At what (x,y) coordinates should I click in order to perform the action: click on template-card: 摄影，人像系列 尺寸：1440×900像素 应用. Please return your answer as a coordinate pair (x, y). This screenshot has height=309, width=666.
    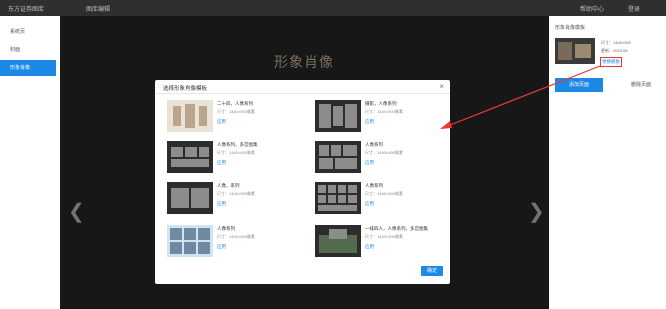
    Looking at the image, I should click on (379, 118).